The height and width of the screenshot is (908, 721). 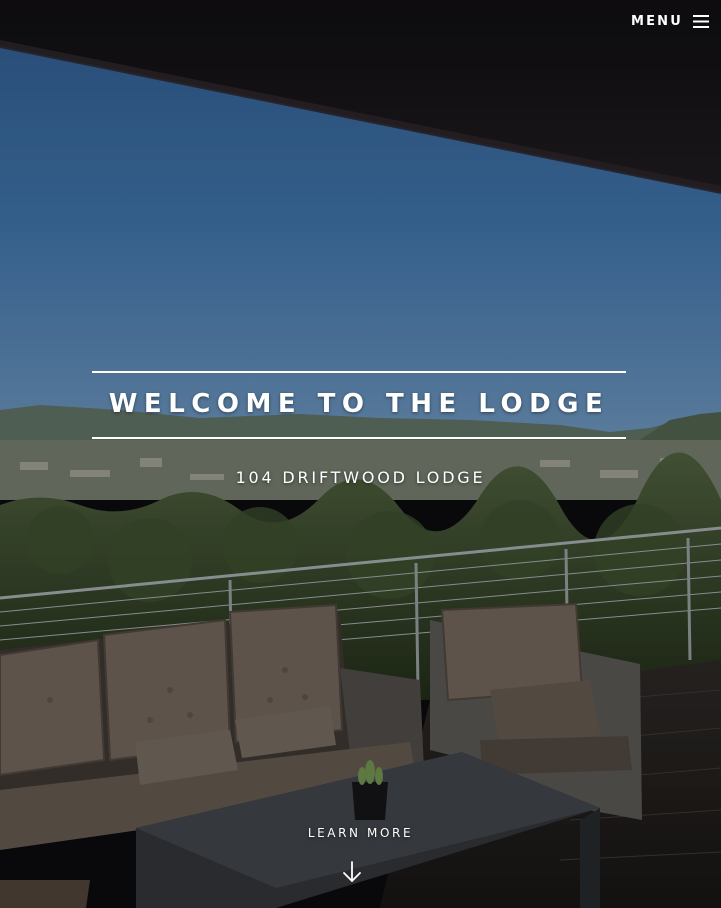 I want to click on menu-button: MENU, so click(x=670, y=21).